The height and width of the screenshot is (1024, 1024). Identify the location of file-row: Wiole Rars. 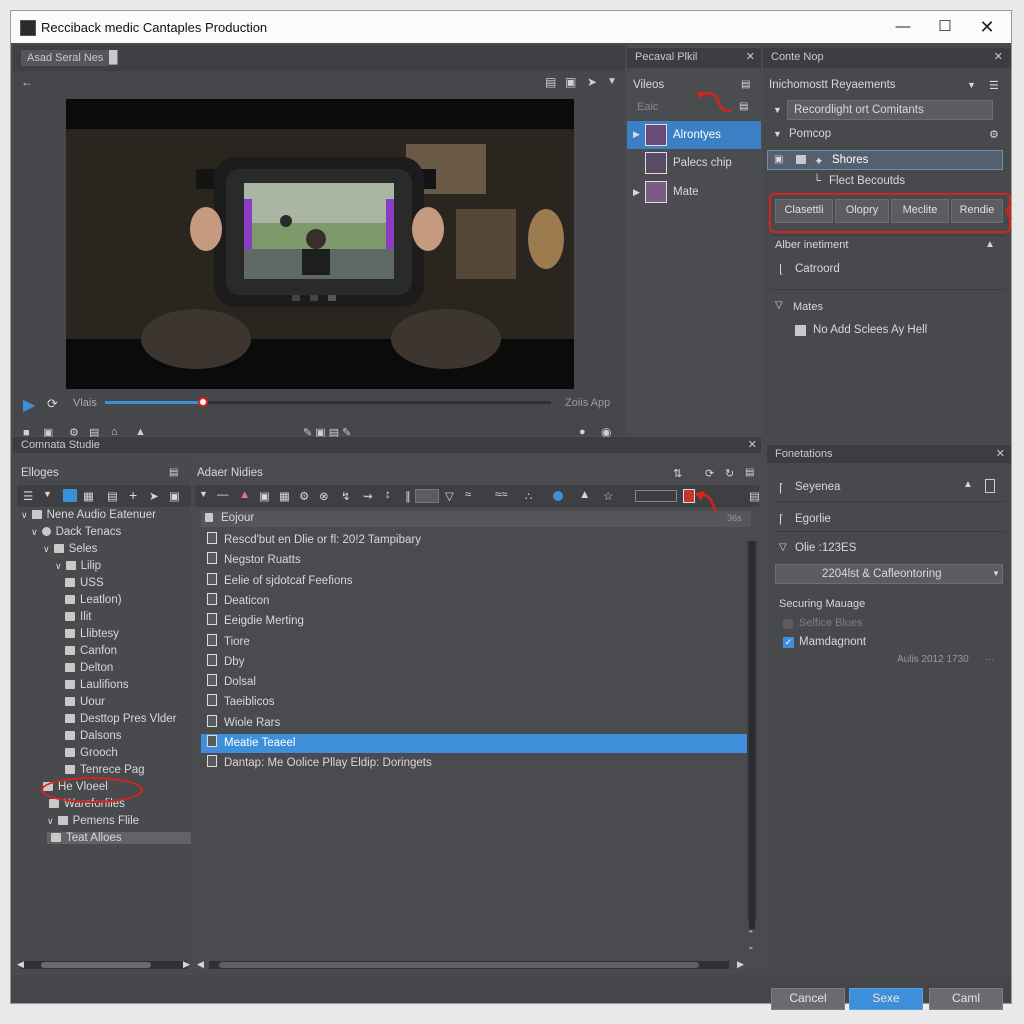
(476, 723).